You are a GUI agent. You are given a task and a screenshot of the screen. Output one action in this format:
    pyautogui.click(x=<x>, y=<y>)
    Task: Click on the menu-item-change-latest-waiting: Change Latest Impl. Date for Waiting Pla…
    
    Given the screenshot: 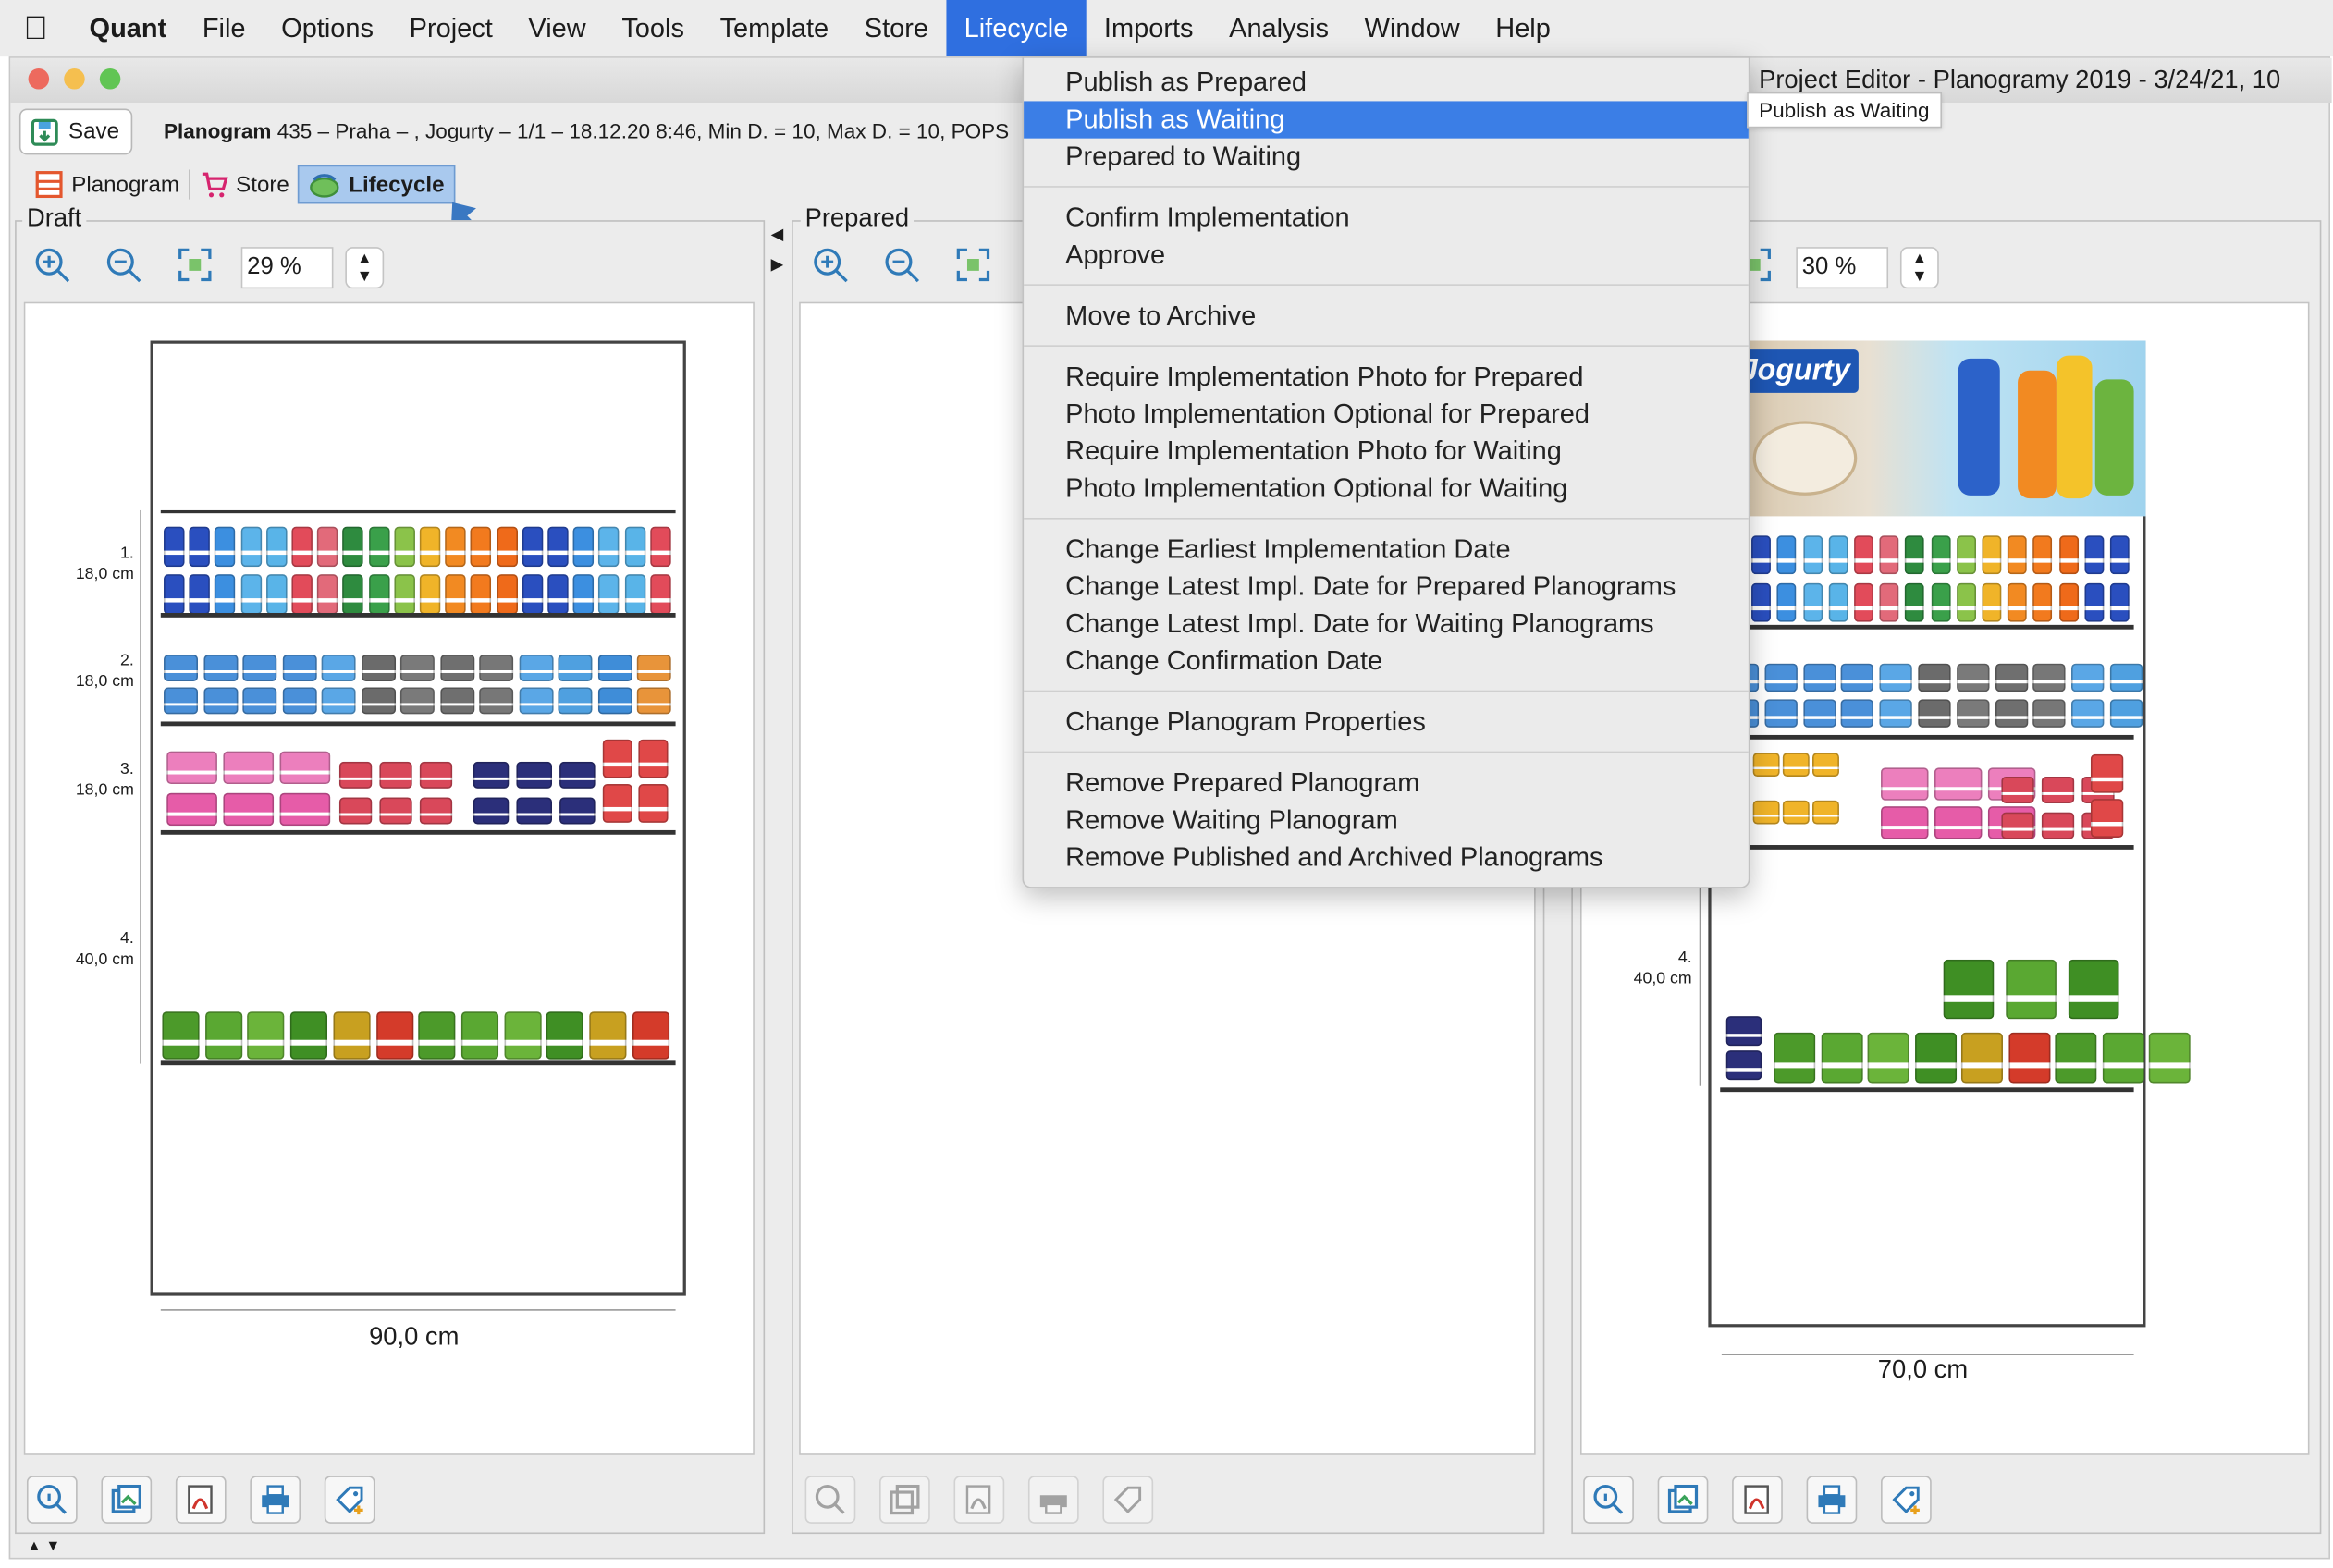 What is the action you would take?
    pyautogui.click(x=1386, y=624)
    